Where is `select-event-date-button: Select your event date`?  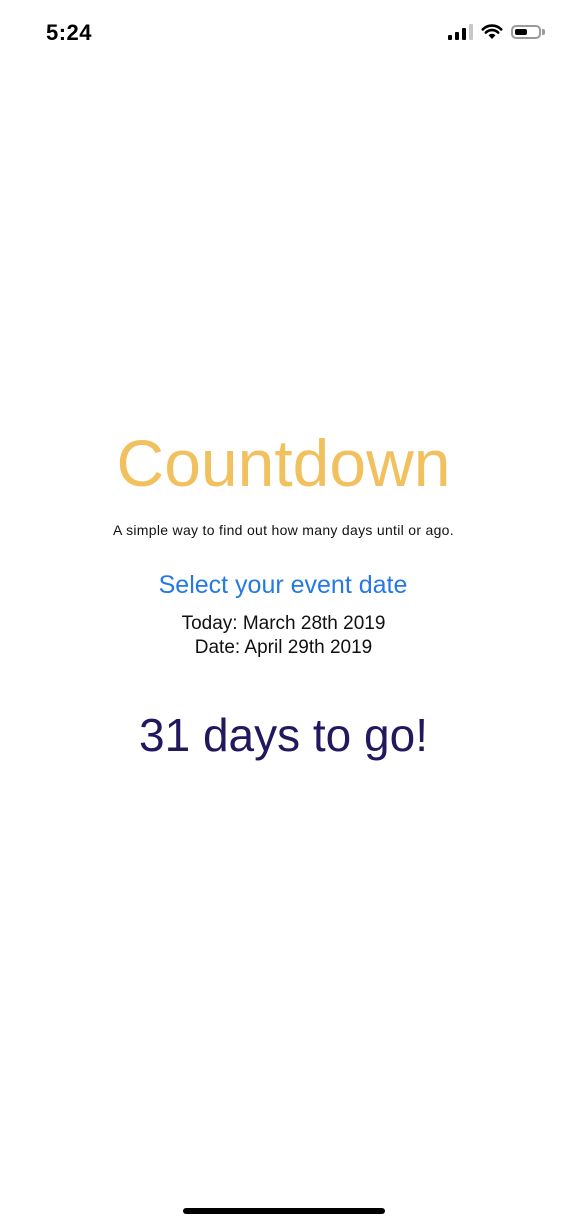 select-event-date-button: Select your event date is located at coordinates (283, 585).